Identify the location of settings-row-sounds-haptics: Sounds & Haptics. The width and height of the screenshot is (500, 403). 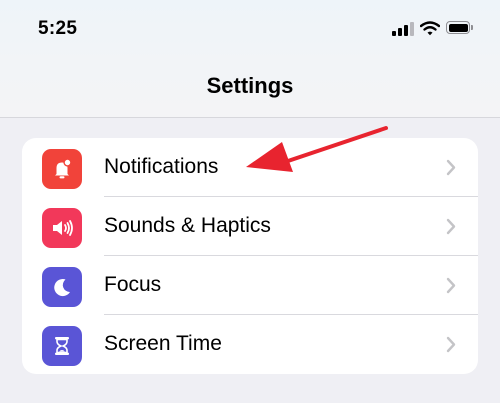
(250, 226).